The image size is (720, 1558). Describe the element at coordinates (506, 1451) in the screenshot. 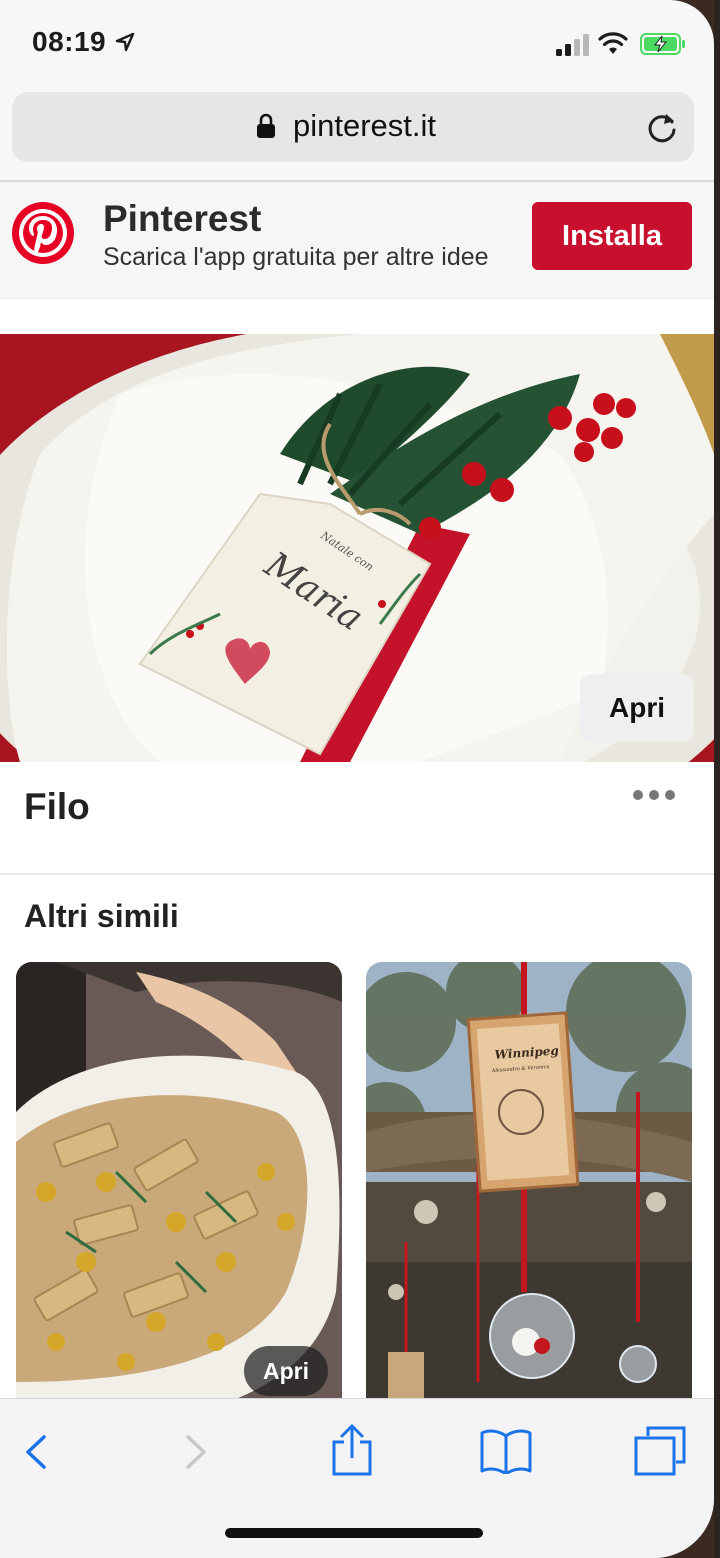

I see `bookmarks-icon` at that location.